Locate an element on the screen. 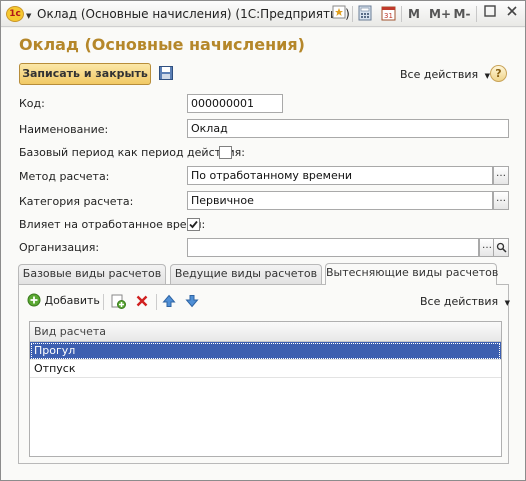  calc-category-label: Категория расчета: is located at coordinates (76, 201).